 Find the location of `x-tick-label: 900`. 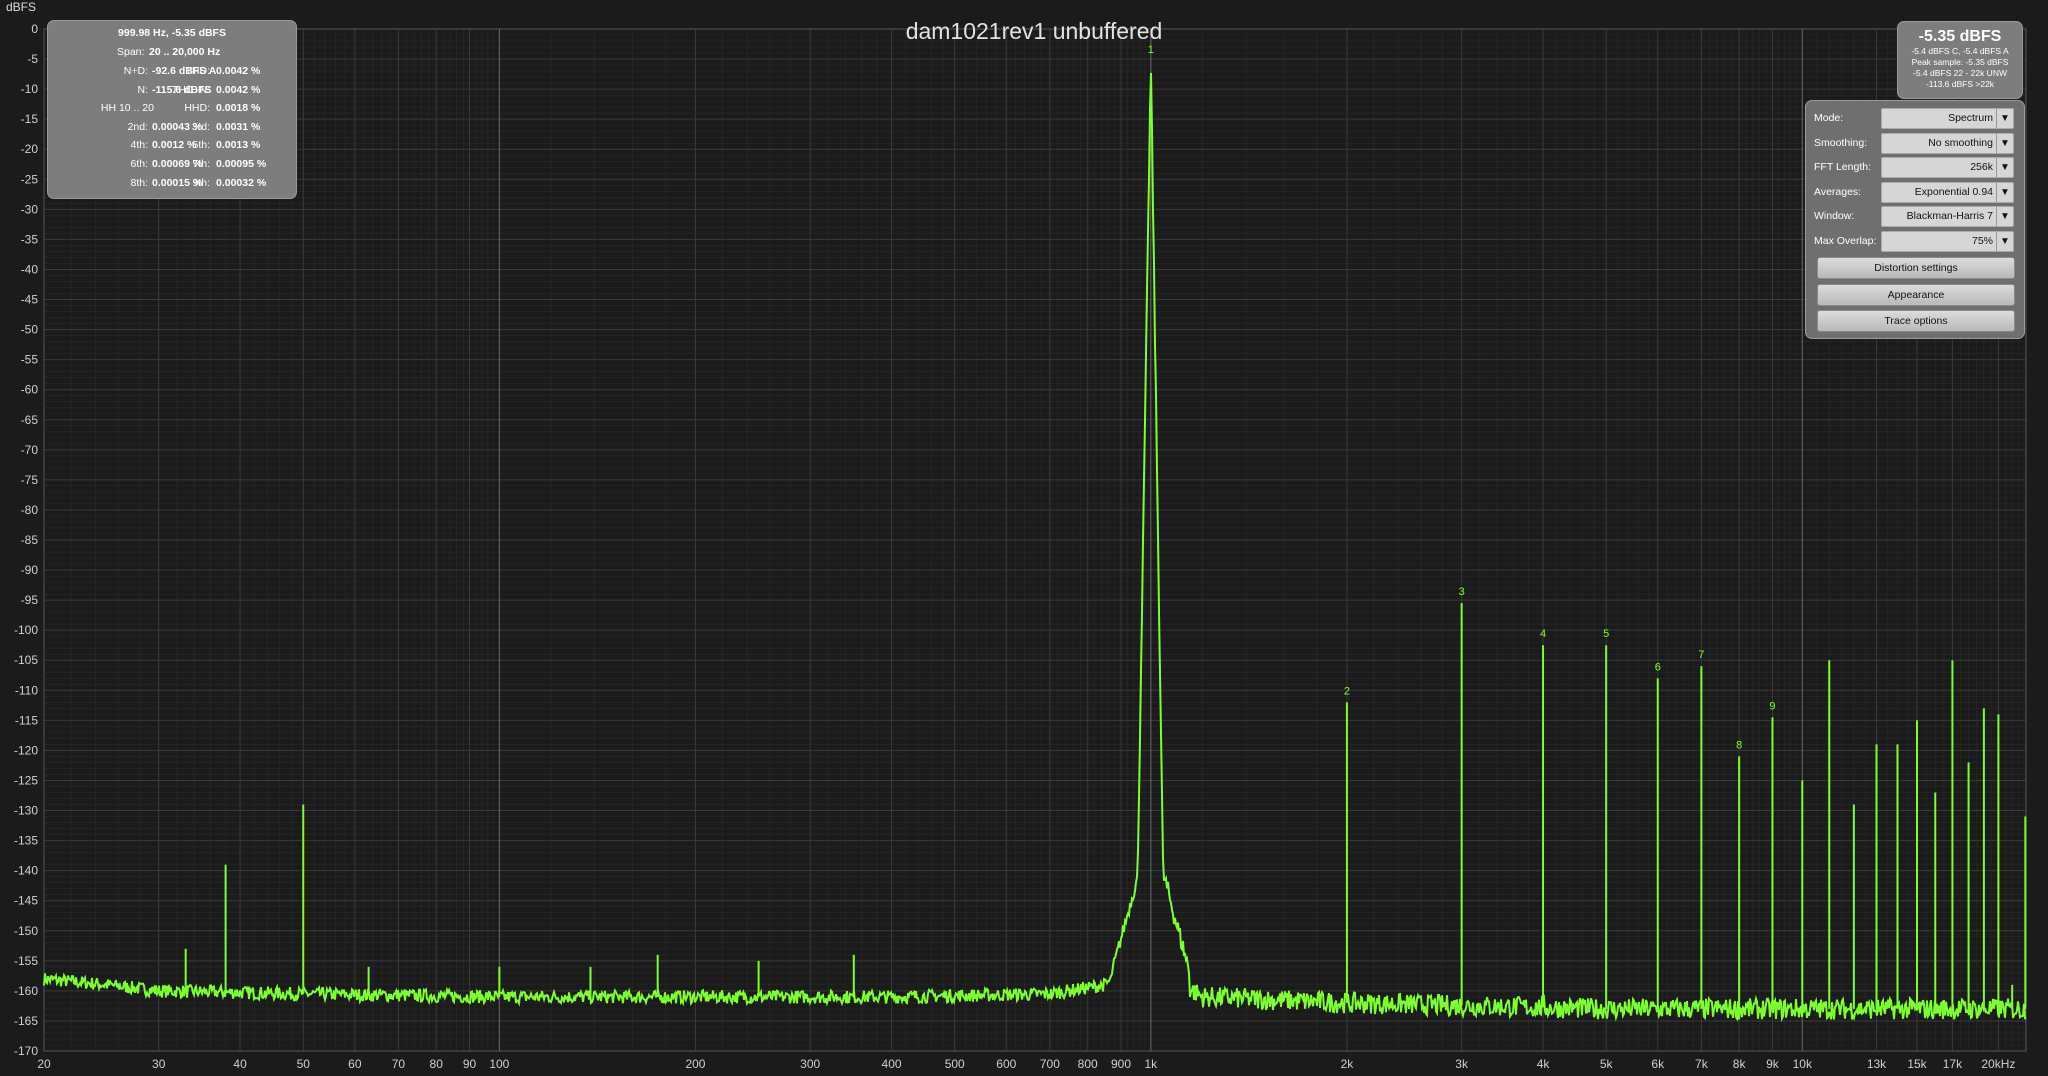

x-tick-label: 900 is located at coordinates (1121, 1064).